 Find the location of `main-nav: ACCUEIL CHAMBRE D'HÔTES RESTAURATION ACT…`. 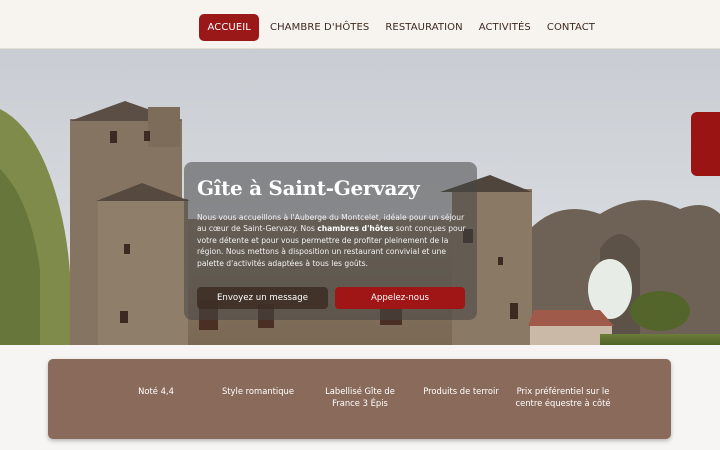

main-nav: ACCUEIL CHAMBRE D'HÔTES RESTAURATION ACT… is located at coordinates (399, 27).